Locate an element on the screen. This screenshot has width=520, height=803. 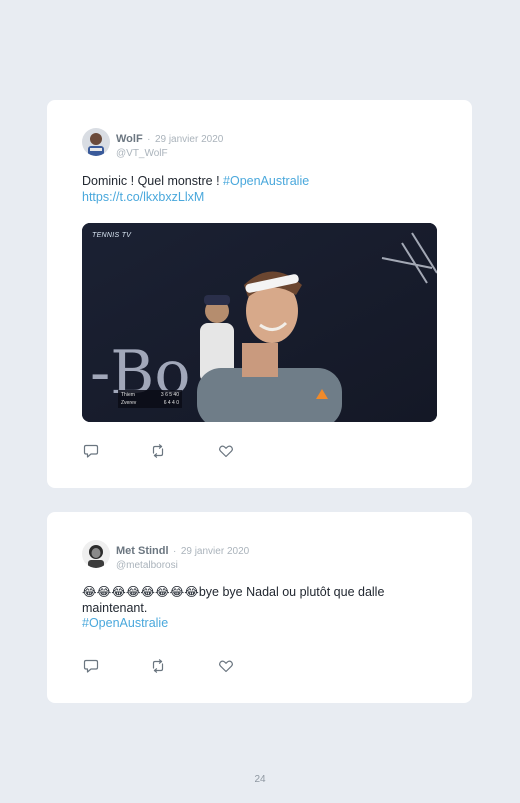
scoreboard-player: Thiem is located at coordinates (128, 395).